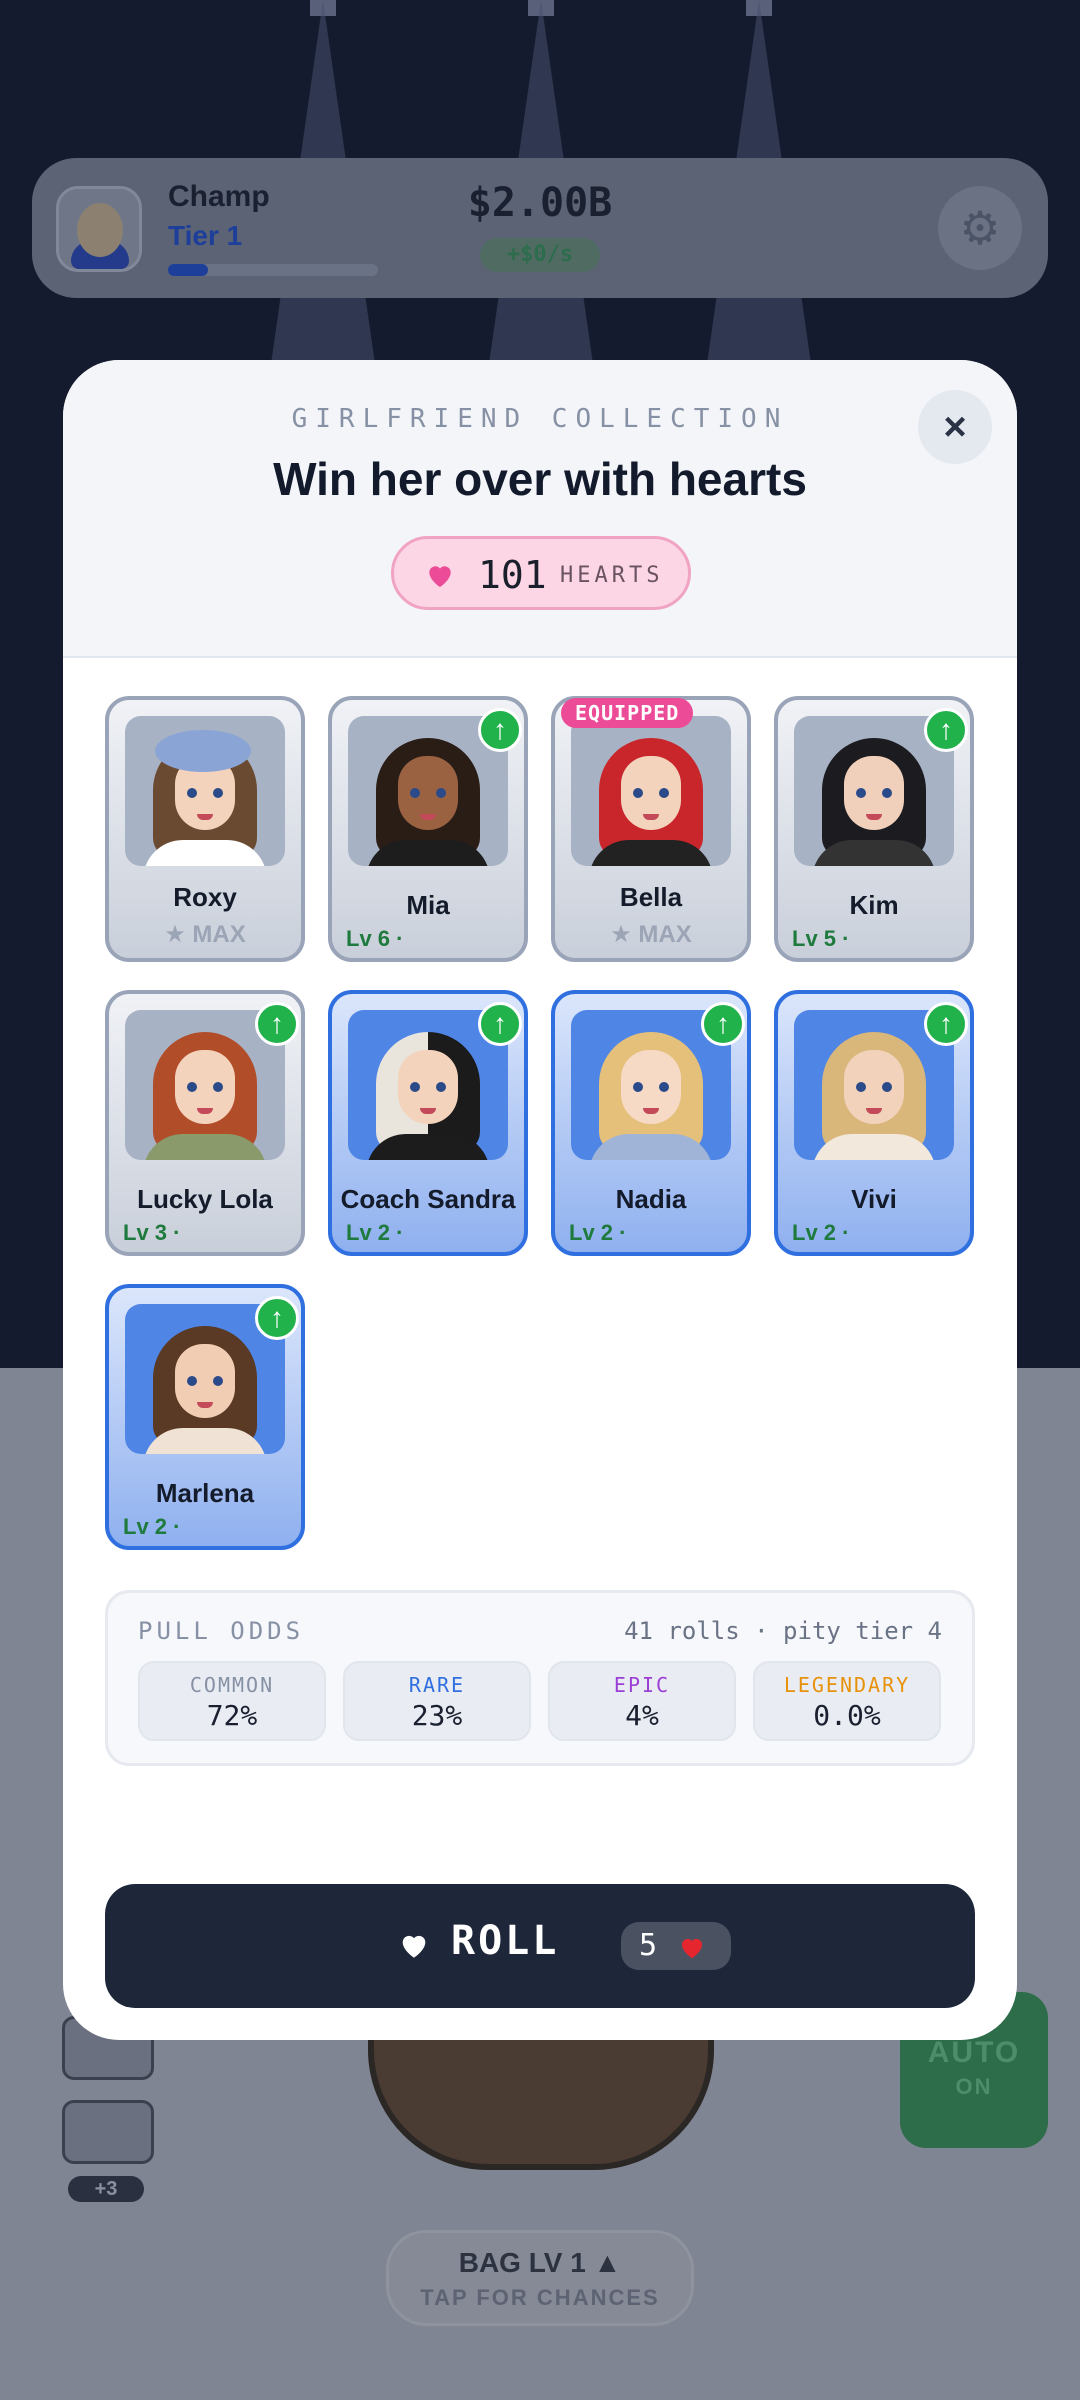  What do you see at coordinates (540, 228) in the screenshot?
I see `player-hud: Champ Tier 1 $2.00B +$0/s ⚙` at bounding box center [540, 228].